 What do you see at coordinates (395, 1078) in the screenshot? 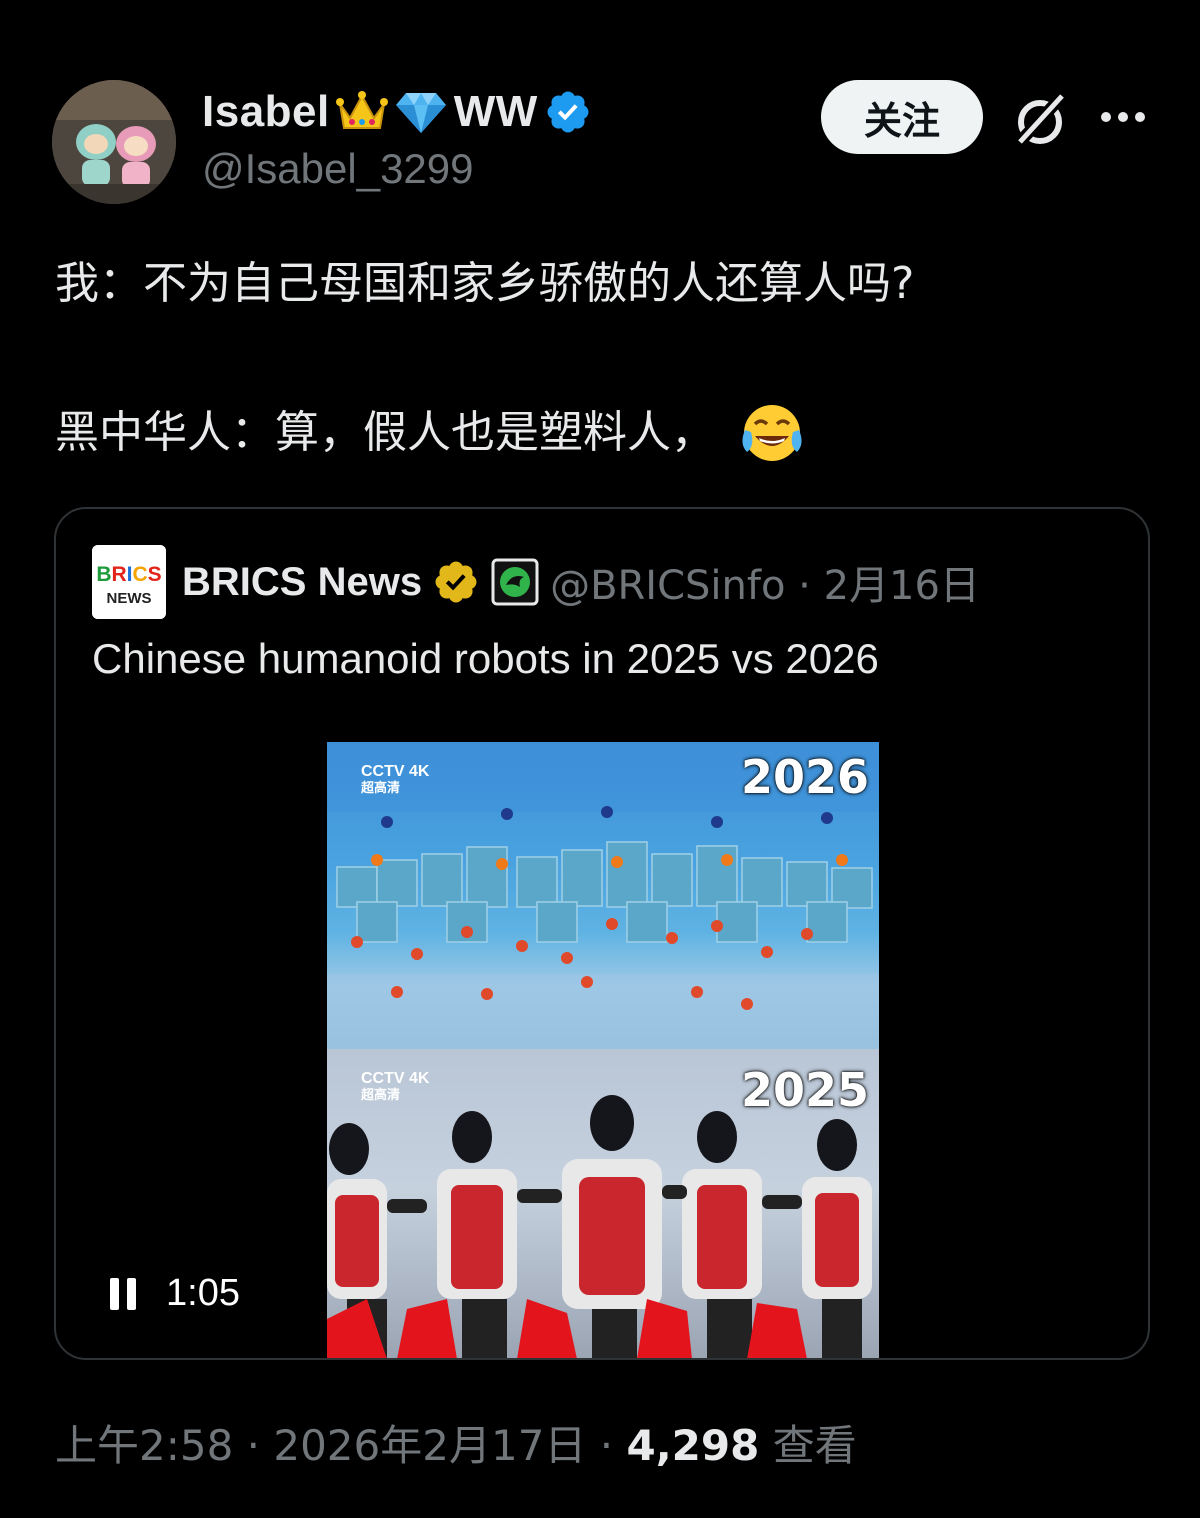
I see `cctv-channel-2025: CCTV 4K` at bounding box center [395, 1078].